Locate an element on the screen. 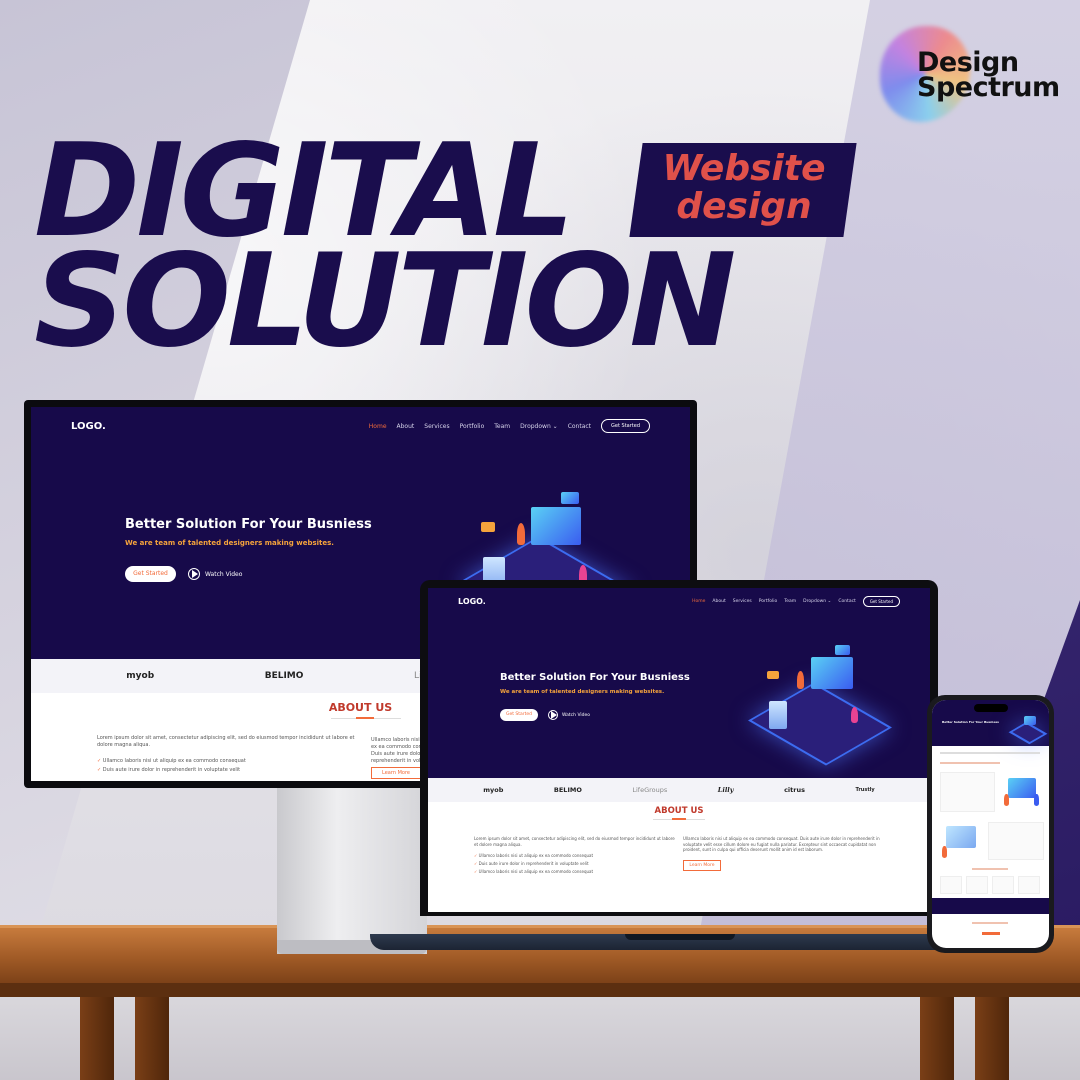 This screenshot has width=1080, height=1080. client-logo: Trustly is located at coordinates (865, 790).